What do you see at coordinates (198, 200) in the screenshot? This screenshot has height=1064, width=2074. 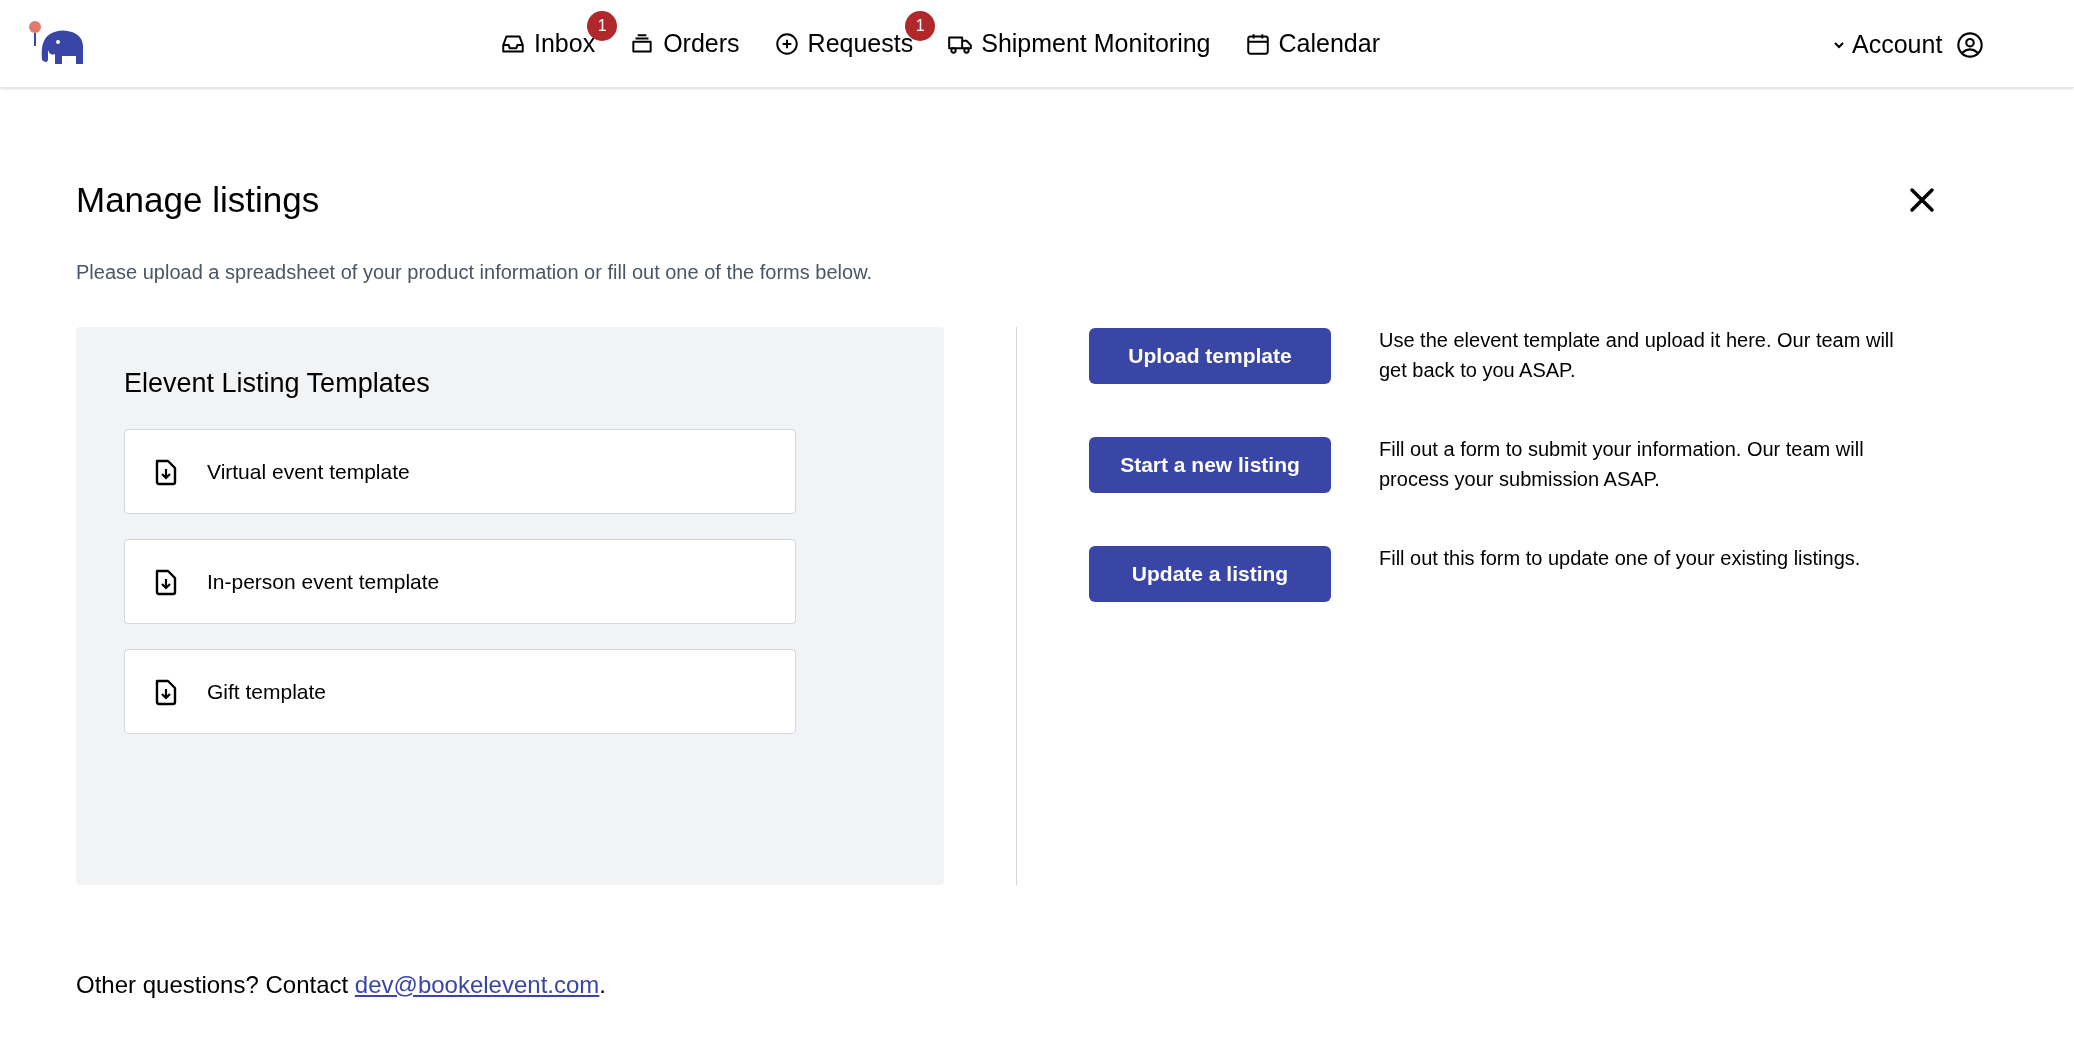 I see `page-title: Manage listings` at bounding box center [198, 200].